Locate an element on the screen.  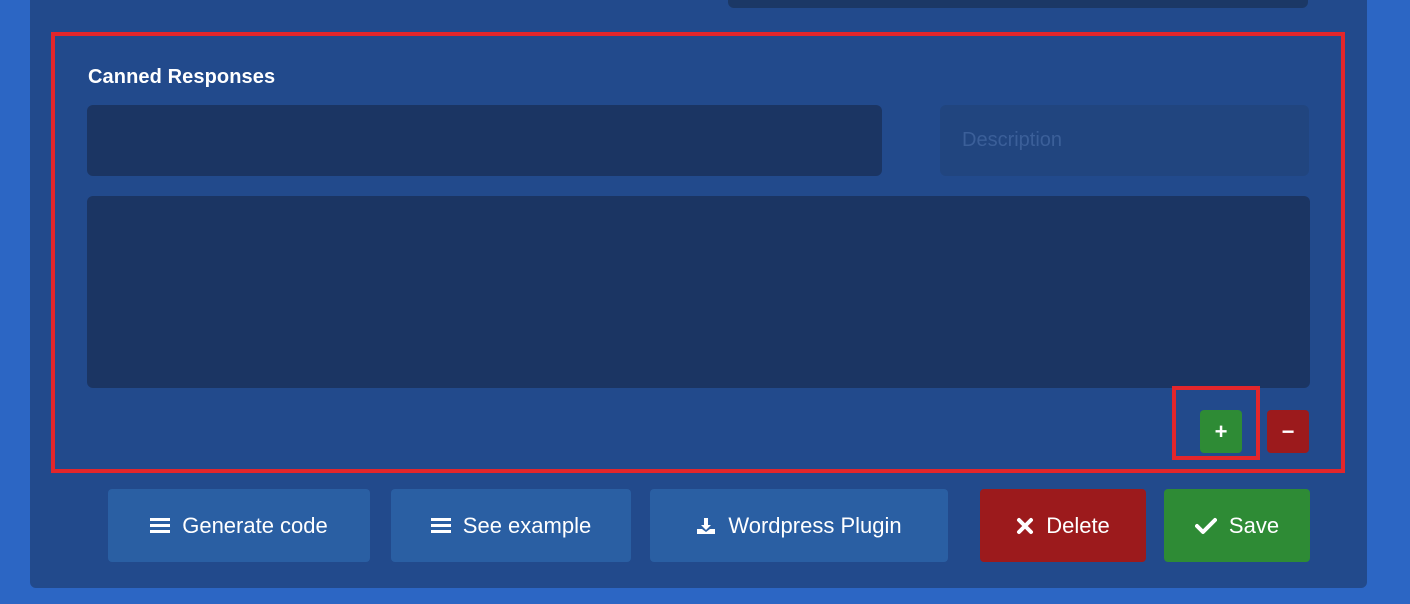
minus-icon: − is located at coordinates (1288, 431).